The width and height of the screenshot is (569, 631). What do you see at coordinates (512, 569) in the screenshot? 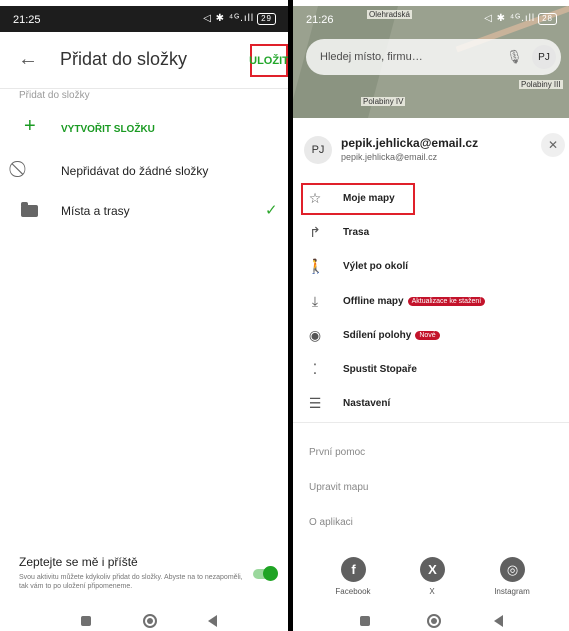
I see `instagram-icon: ◎` at bounding box center [512, 569].